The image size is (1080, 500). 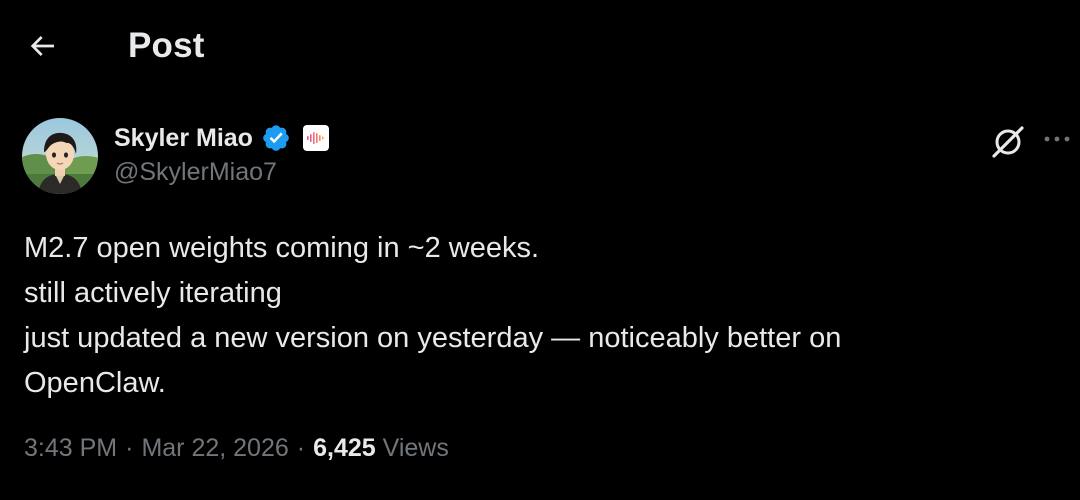 I want to click on back-button, so click(x=42, y=46).